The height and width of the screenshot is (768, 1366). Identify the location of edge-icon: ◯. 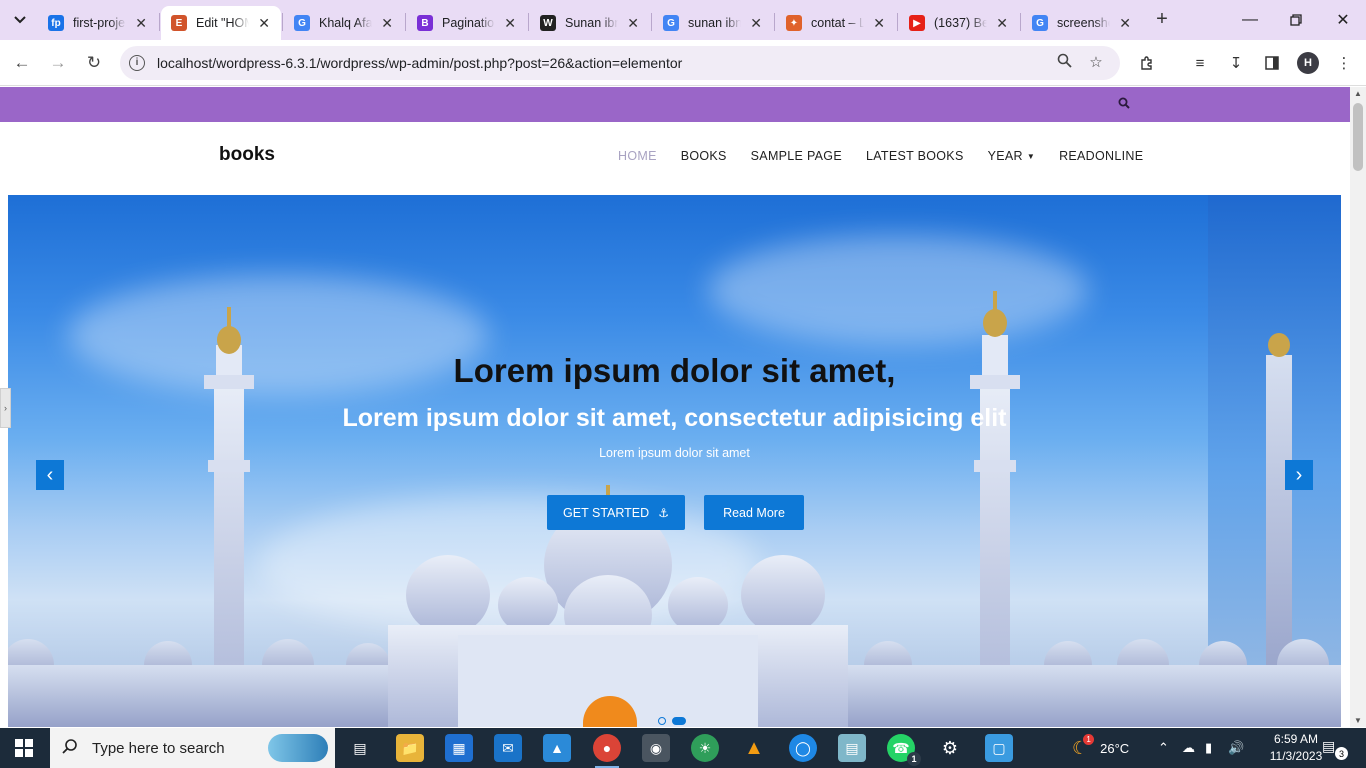
(803, 748).